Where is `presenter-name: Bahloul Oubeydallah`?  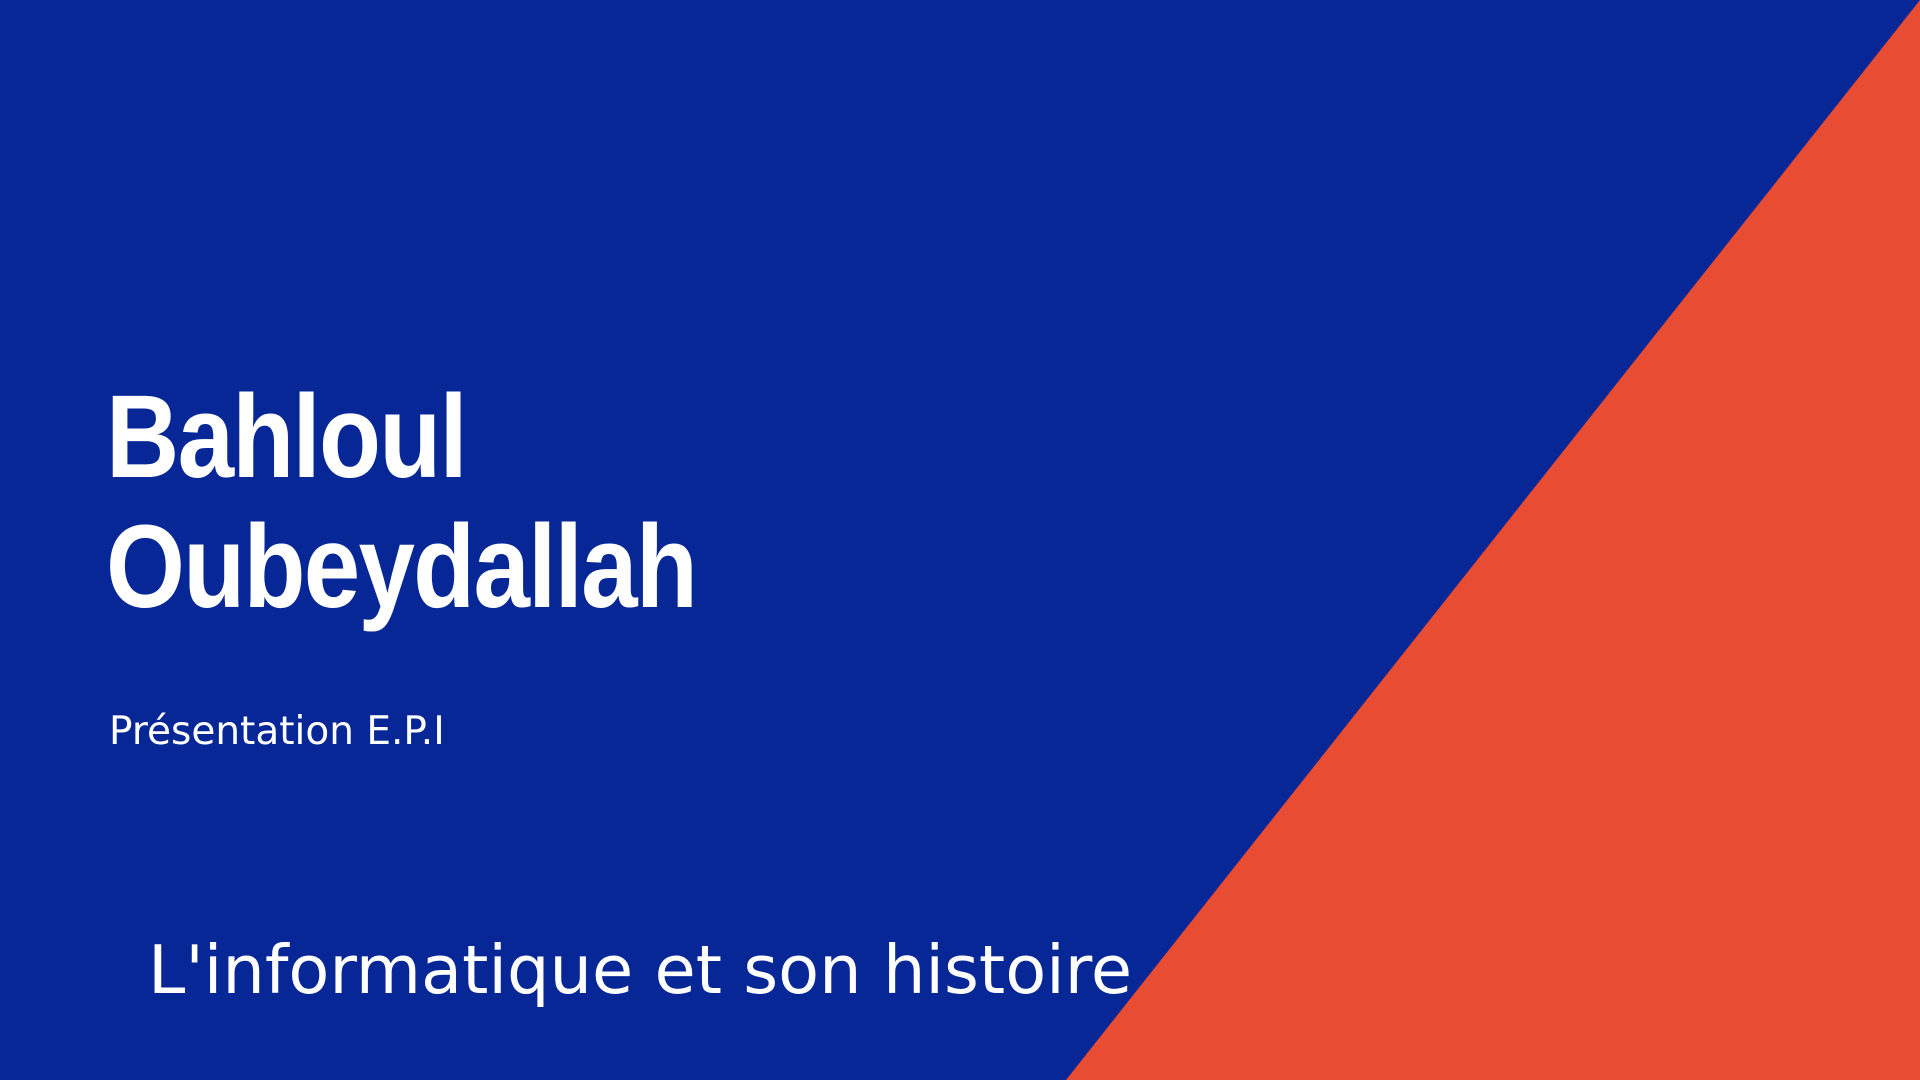 presenter-name: Bahloul Oubeydallah is located at coordinates (402, 502).